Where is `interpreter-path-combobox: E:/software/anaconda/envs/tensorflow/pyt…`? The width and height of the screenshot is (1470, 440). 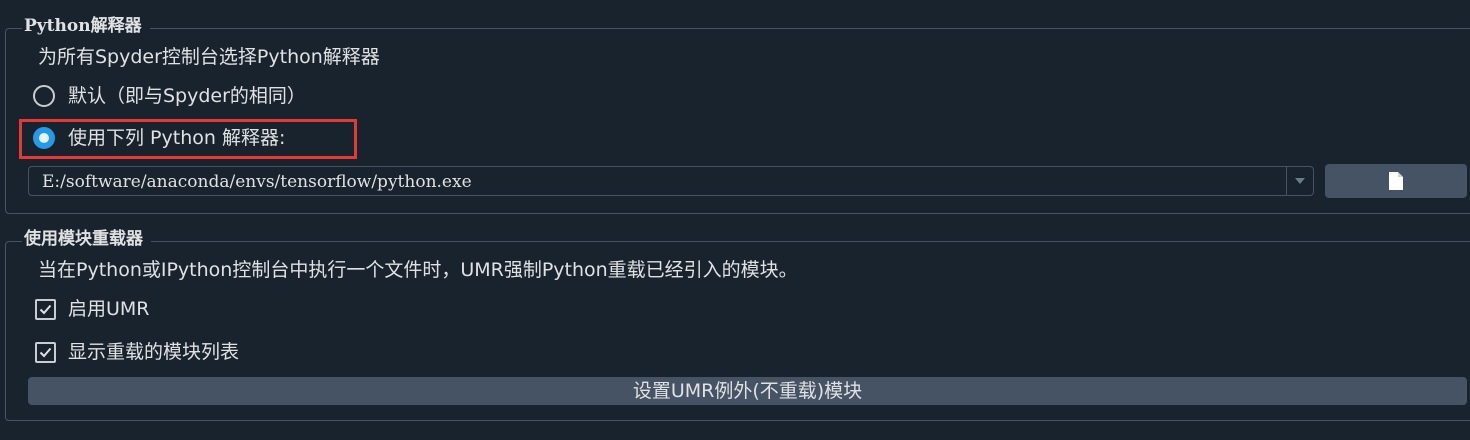 interpreter-path-combobox: E:/software/anaconda/envs/tensorflow/pyt… is located at coordinates (671, 181).